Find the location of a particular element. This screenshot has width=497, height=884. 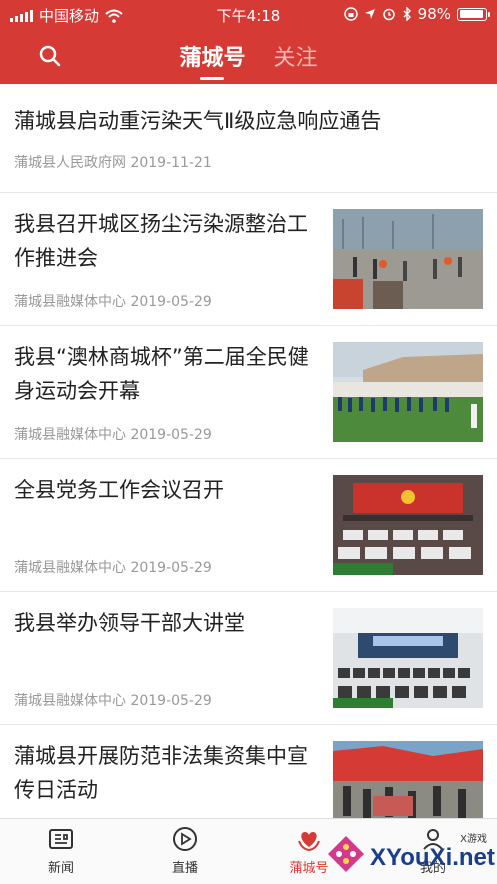

bluetooth-icon is located at coordinates (407, 14).